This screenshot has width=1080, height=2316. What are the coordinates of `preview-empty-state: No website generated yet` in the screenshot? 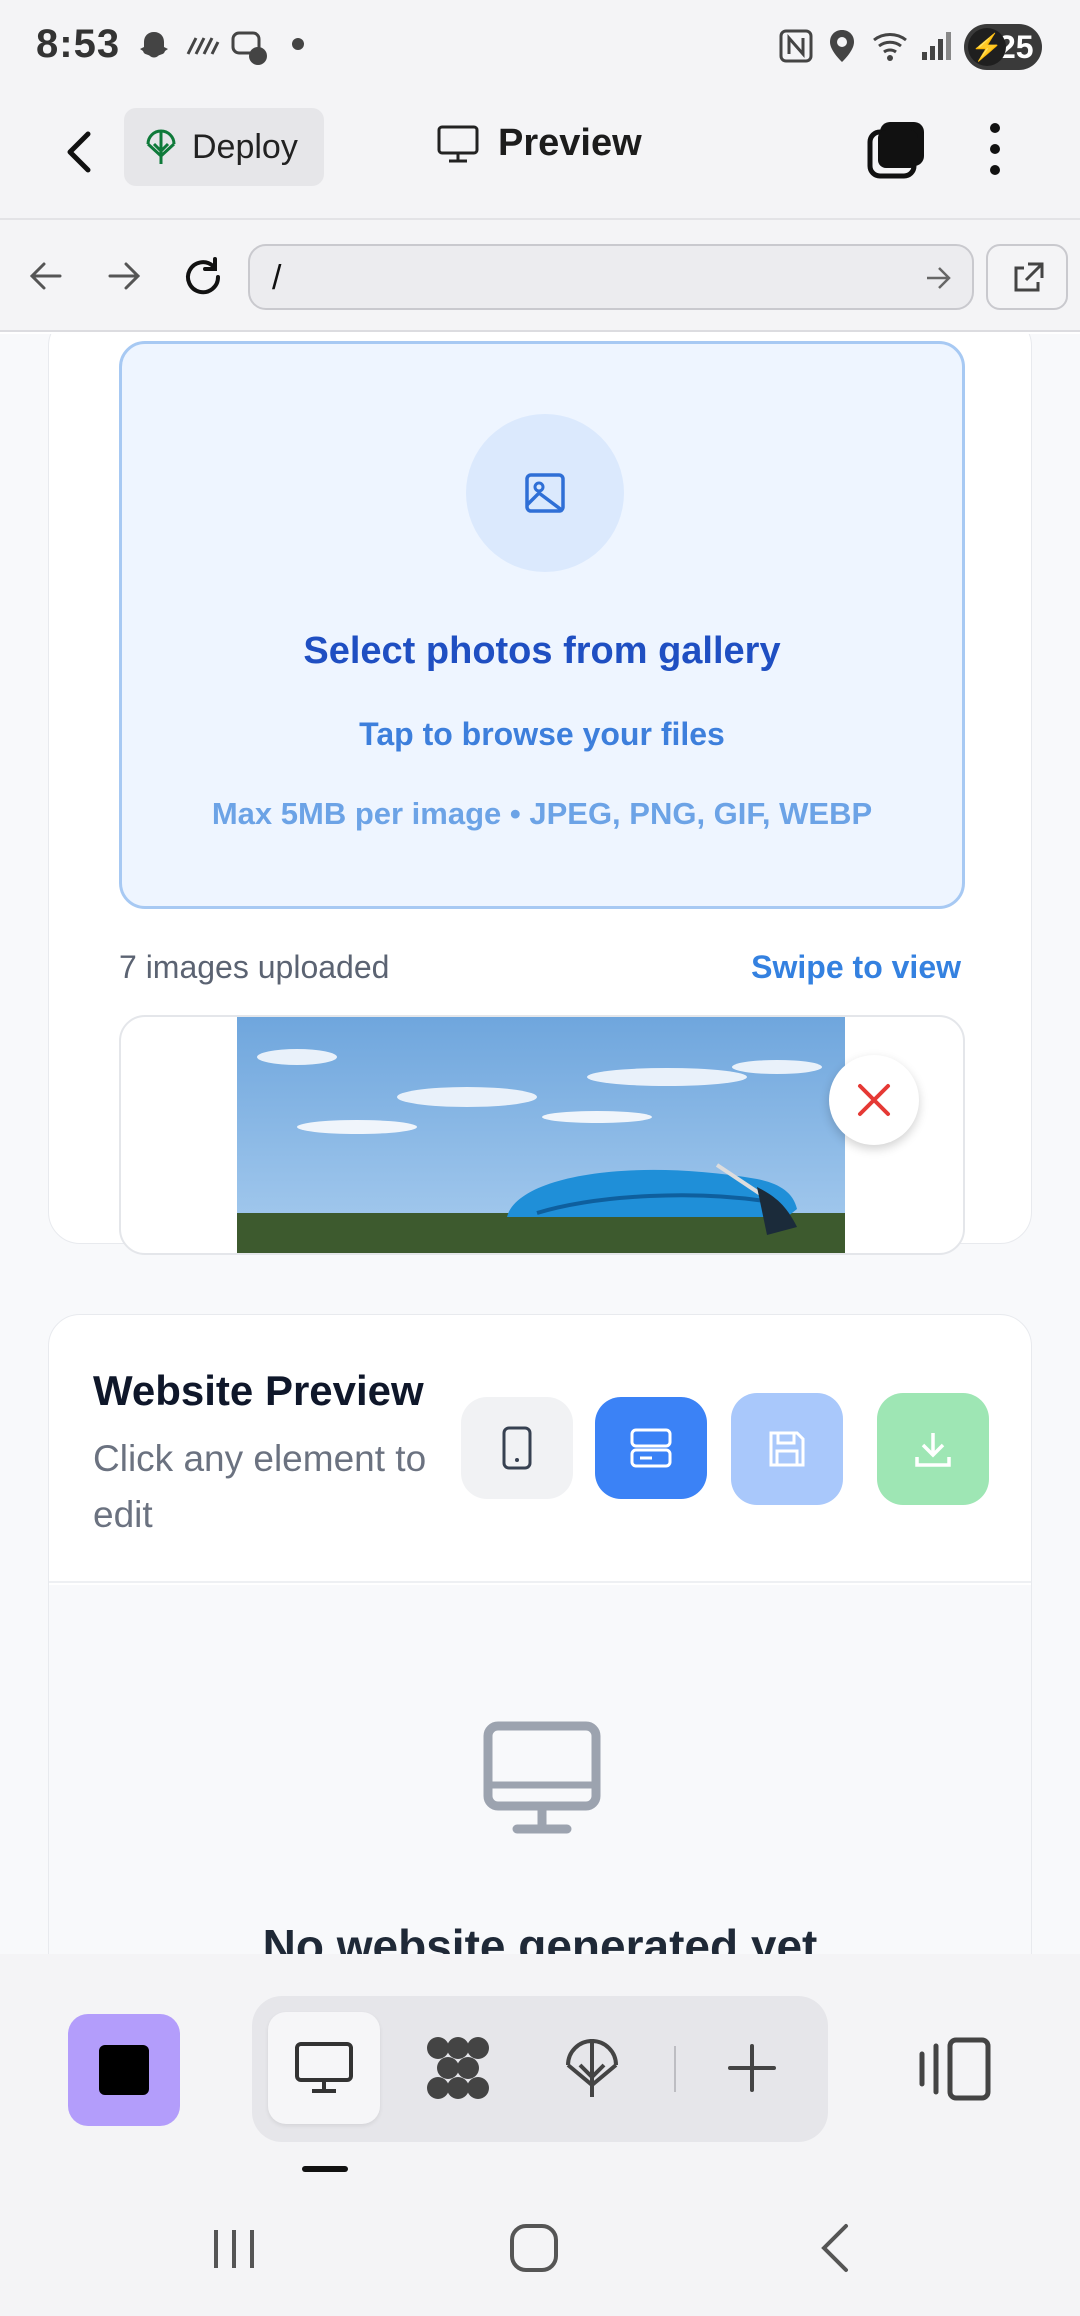 It's located at (540, 1769).